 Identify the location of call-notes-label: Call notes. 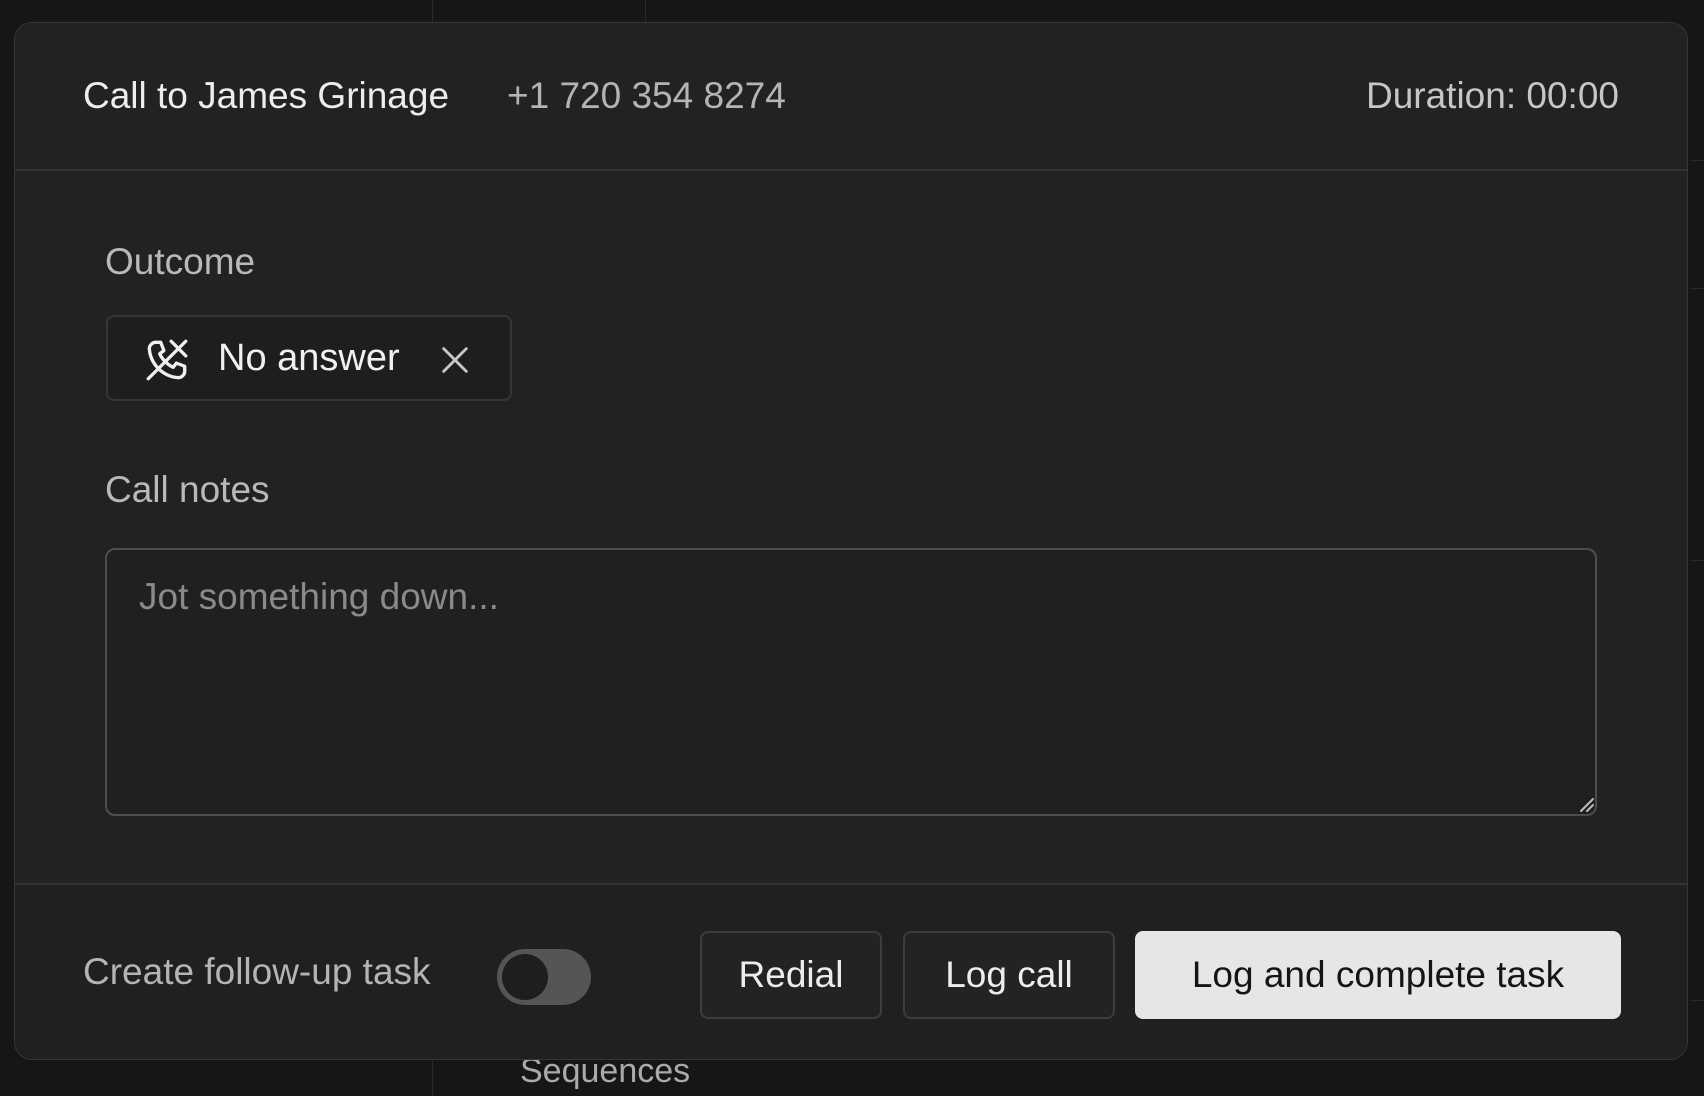
(187, 489).